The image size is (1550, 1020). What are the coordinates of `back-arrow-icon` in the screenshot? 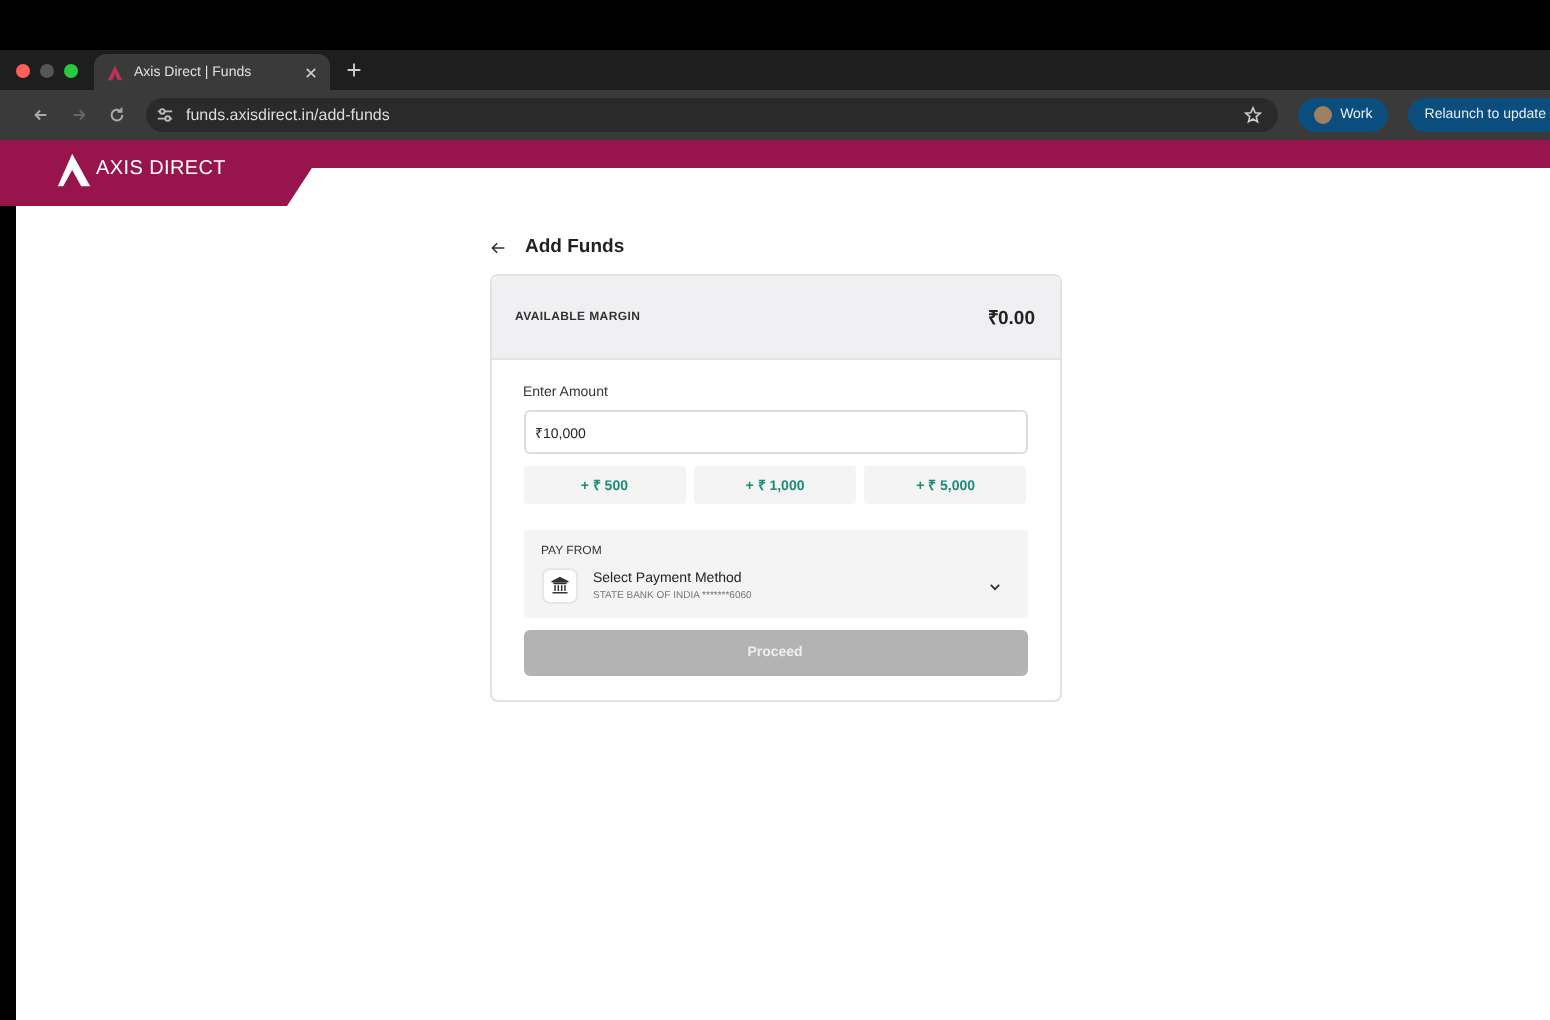 It's located at (497, 247).